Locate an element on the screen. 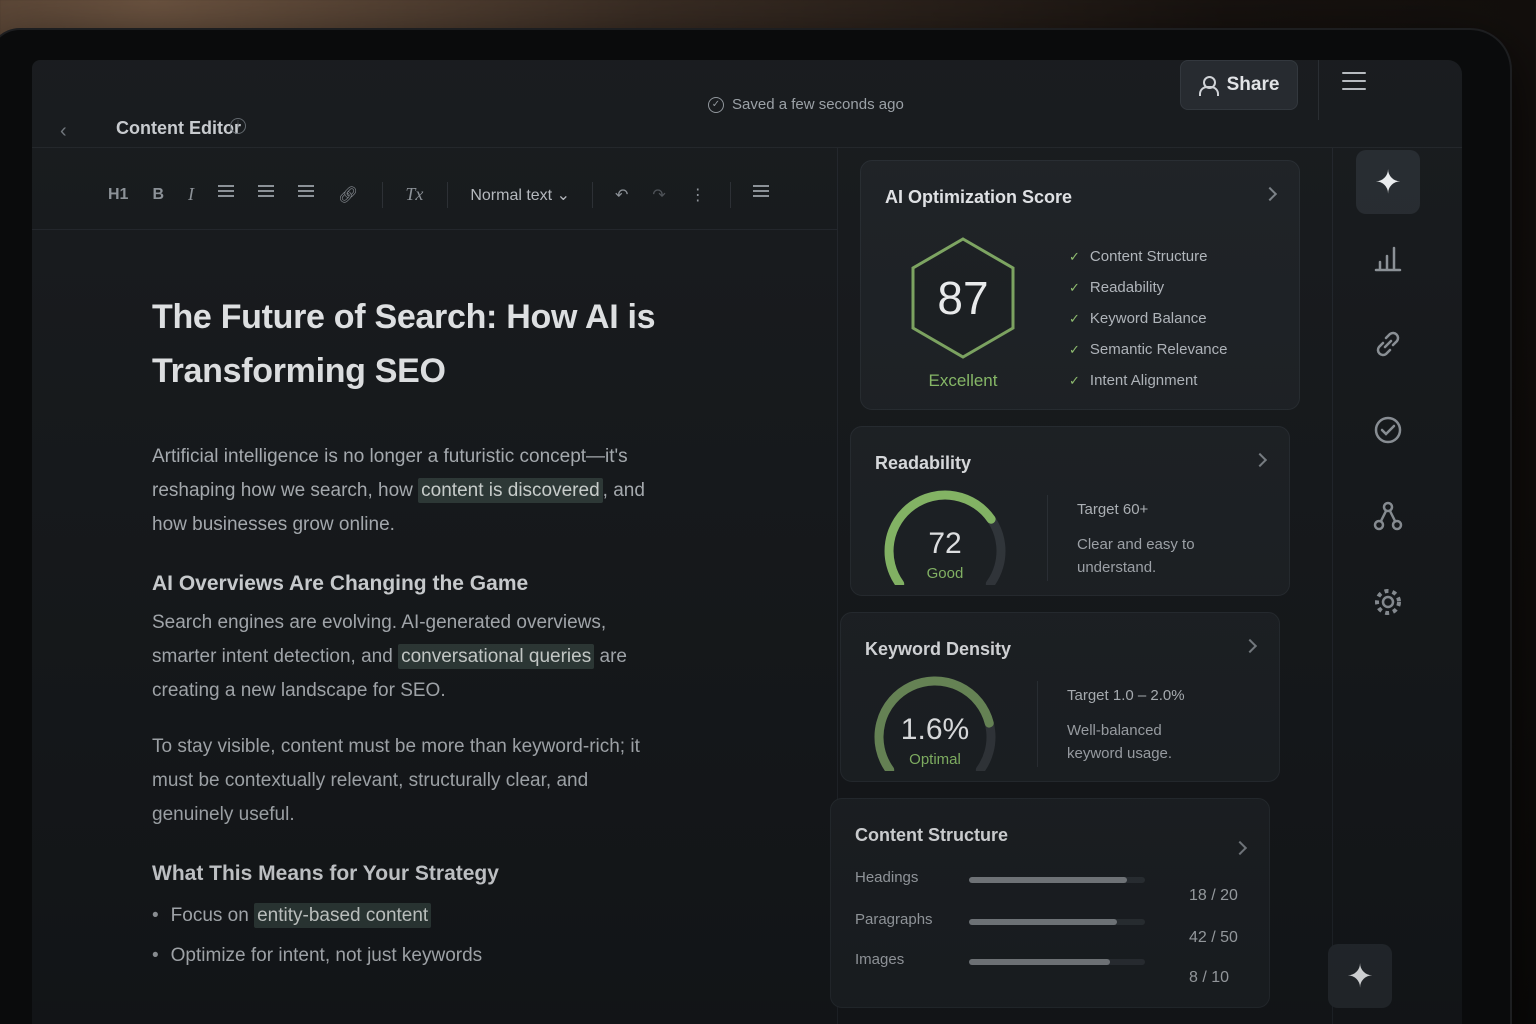 The height and width of the screenshot is (1024, 1536). link-icon: 🔗︎ is located at coordinates (348, 195).